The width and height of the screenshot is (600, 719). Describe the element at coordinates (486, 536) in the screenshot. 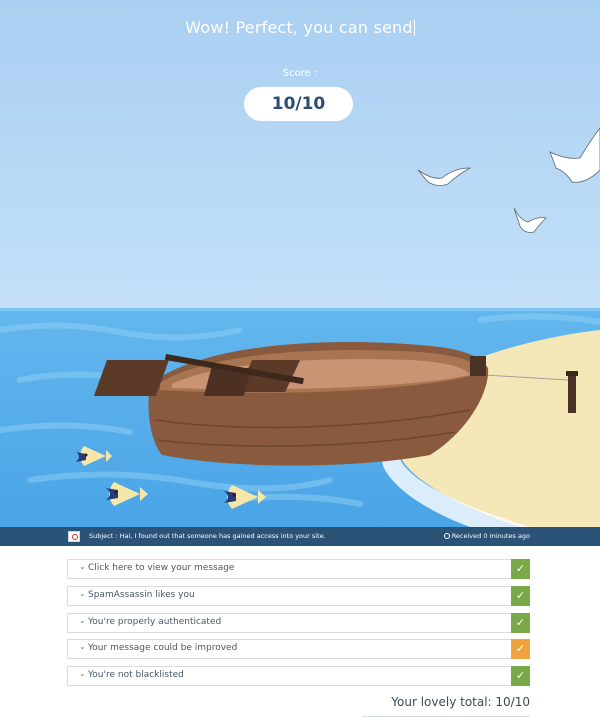

I see `received-time: Received 0 minutes ago` at that location.